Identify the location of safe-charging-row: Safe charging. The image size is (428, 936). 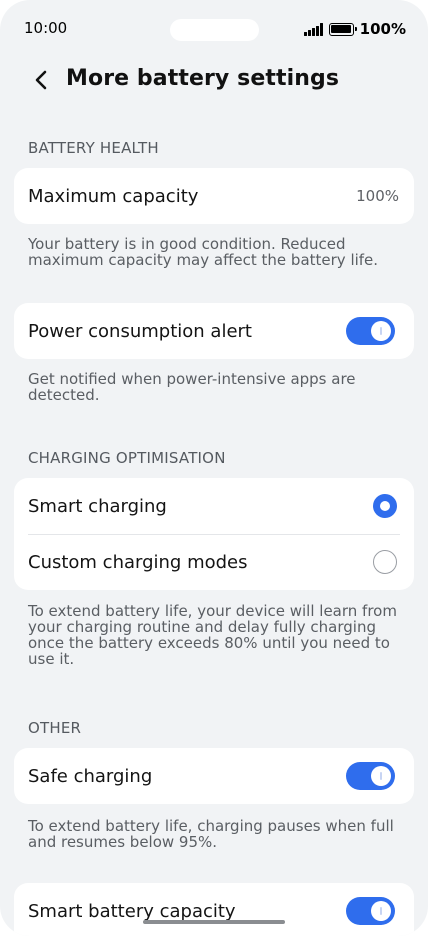
(214, 776).